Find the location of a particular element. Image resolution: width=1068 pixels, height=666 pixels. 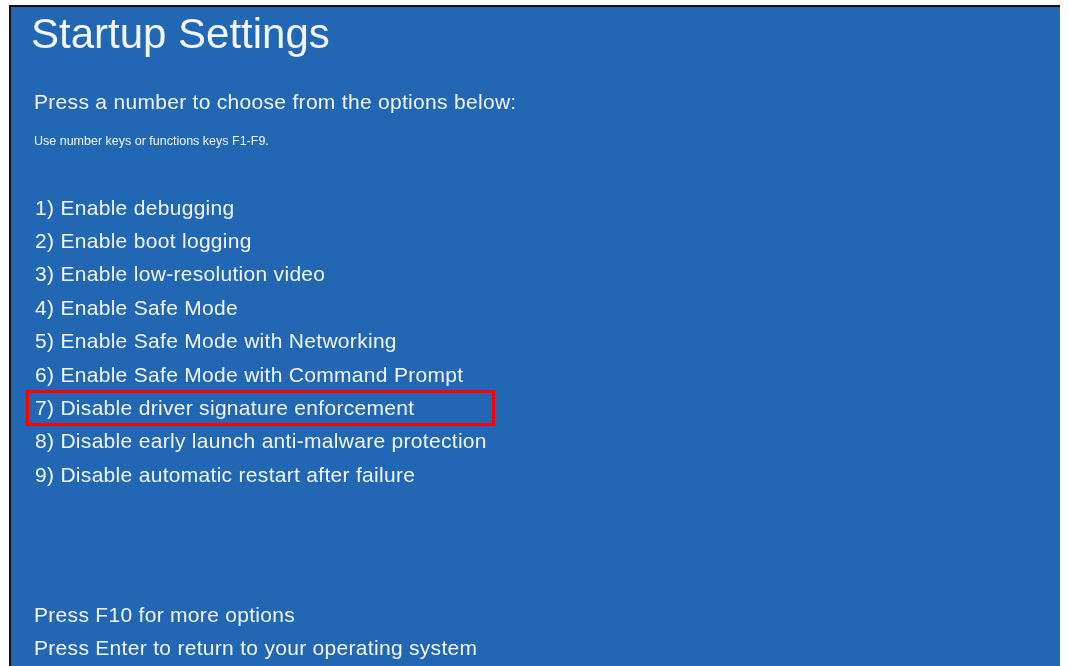

footer-text: Press Enter to return to your operating system is located at coordinates (256, 648).